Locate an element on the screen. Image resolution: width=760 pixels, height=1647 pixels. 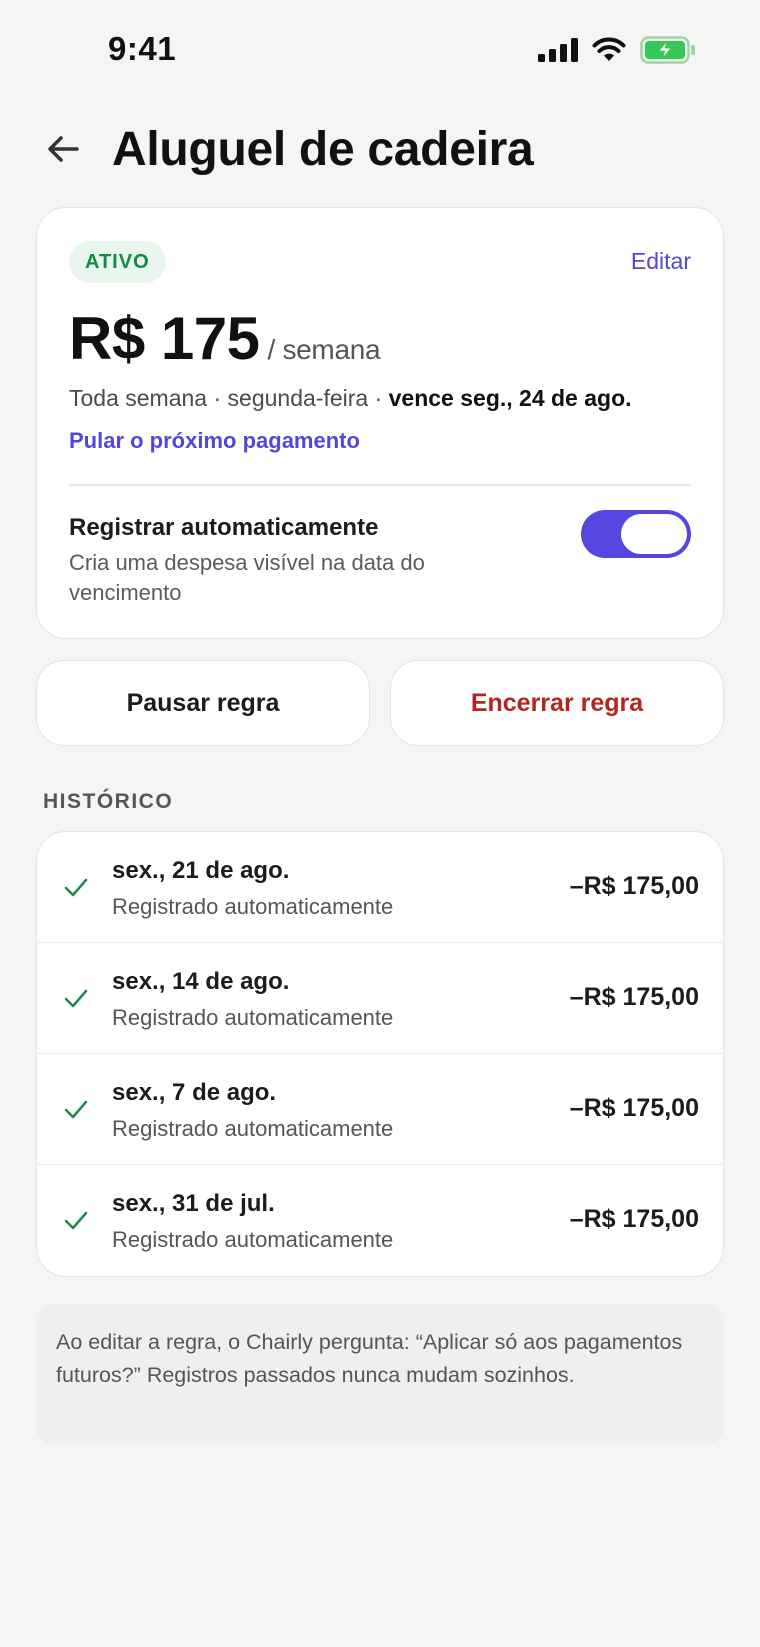
amount-row: R$ 175 / semana is located at coordinates (225, 338).